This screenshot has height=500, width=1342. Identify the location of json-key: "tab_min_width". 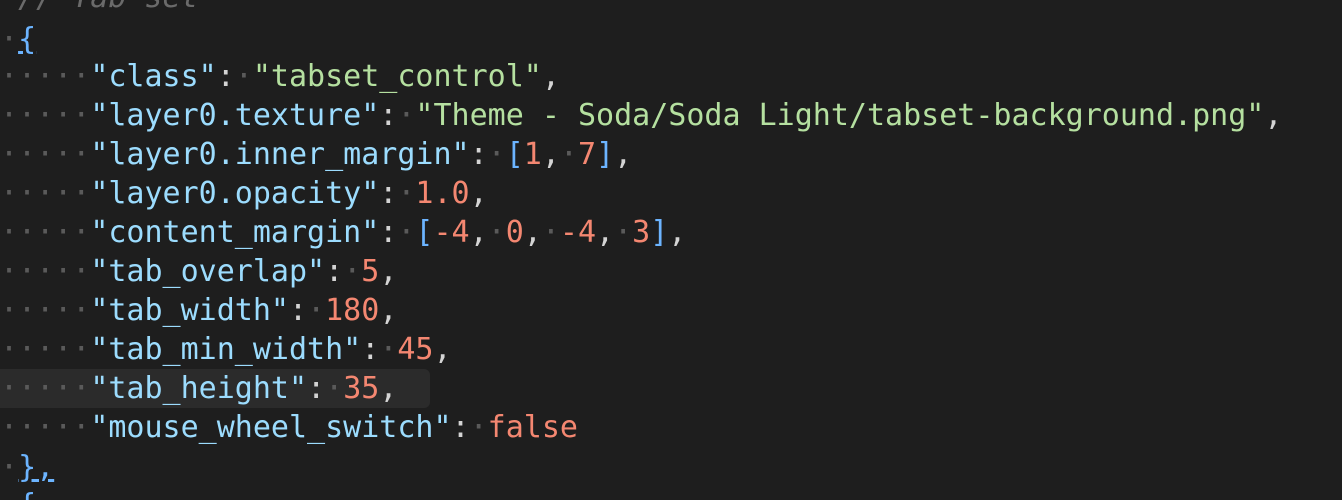
(226, 349).